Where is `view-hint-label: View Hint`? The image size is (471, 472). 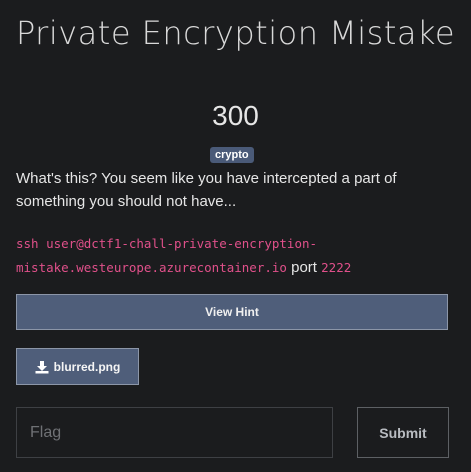
view-hint-label: View Hint is located at coordinates (232, 312).